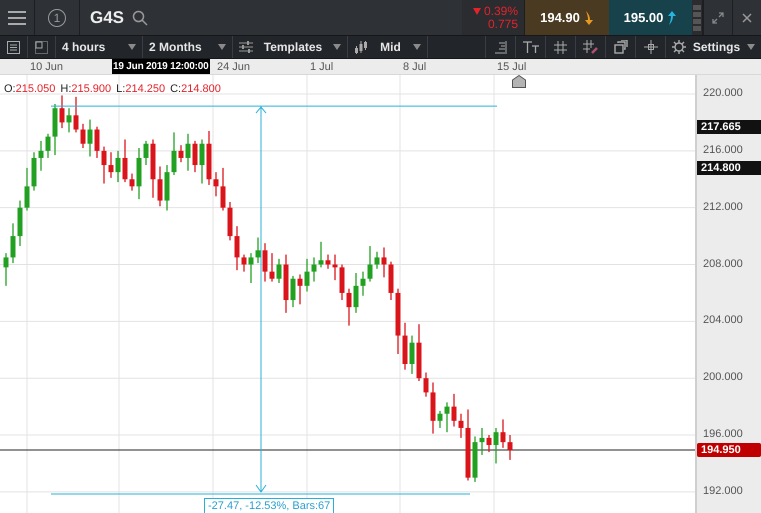  What do you see at coordinates (161, 66) in the screenshot?
I see `crosshair-date: 19 Jun 2019 12:00:00` at bounding box center [161, 66].